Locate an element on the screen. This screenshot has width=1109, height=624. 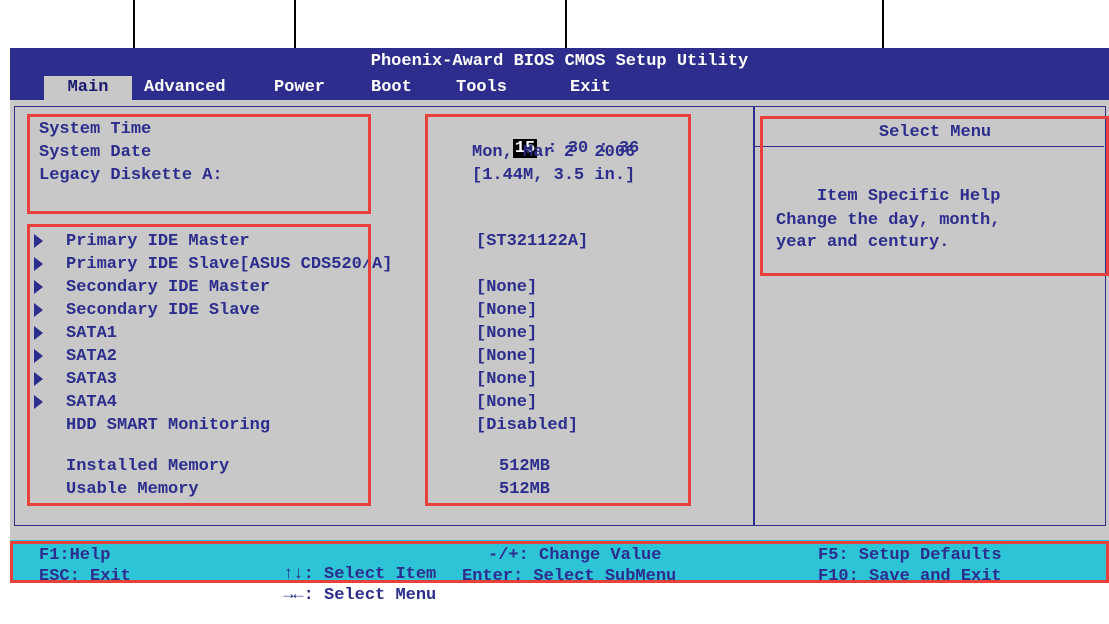
tab-tools: Tools is located at coordinates (481, 88).